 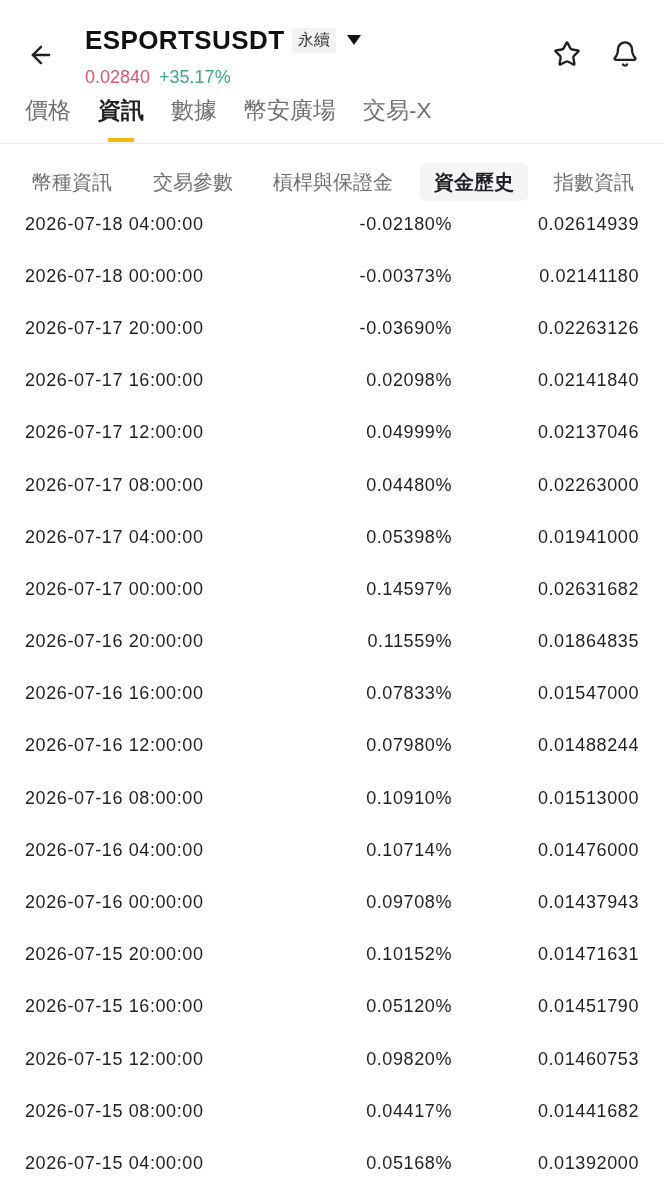 I want to click on bell-icon, so click(x=625, y=54).